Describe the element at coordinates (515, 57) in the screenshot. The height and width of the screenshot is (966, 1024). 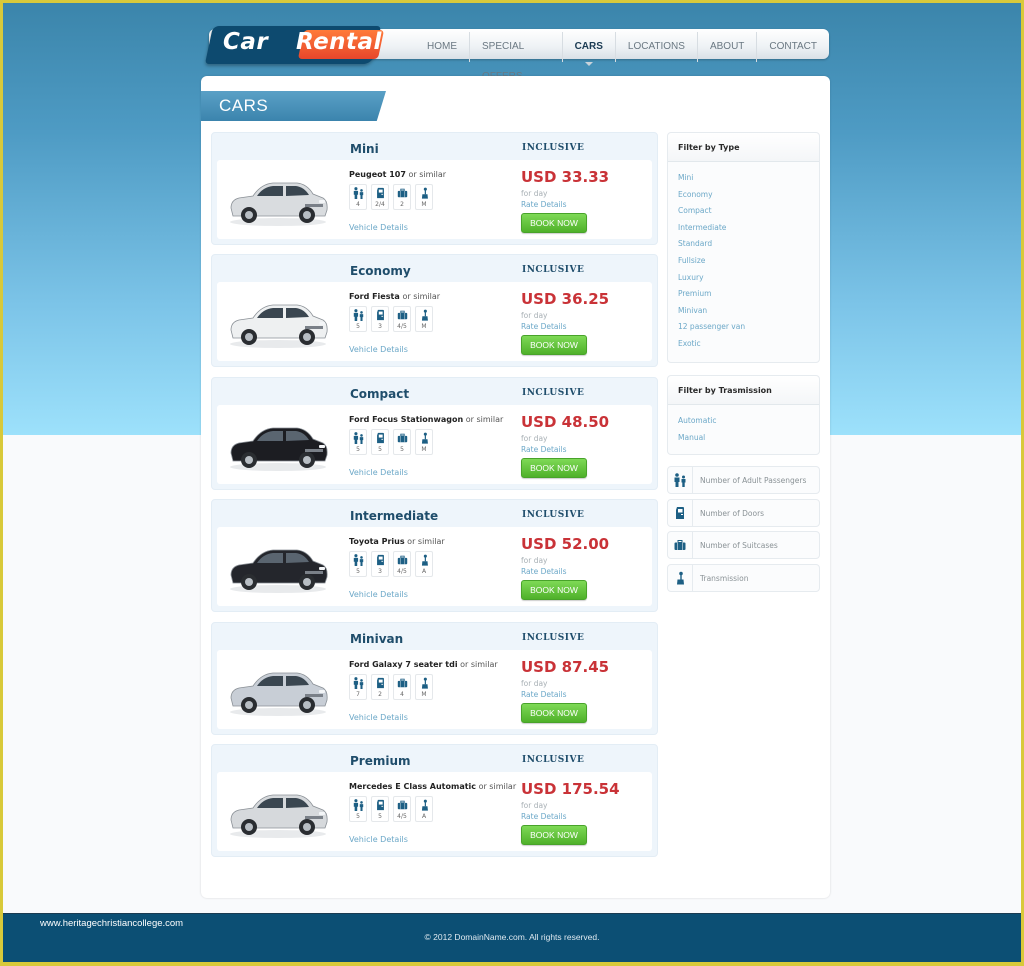
I see `nav-item-special-offers: SPECIAL OFFERS` at that location.